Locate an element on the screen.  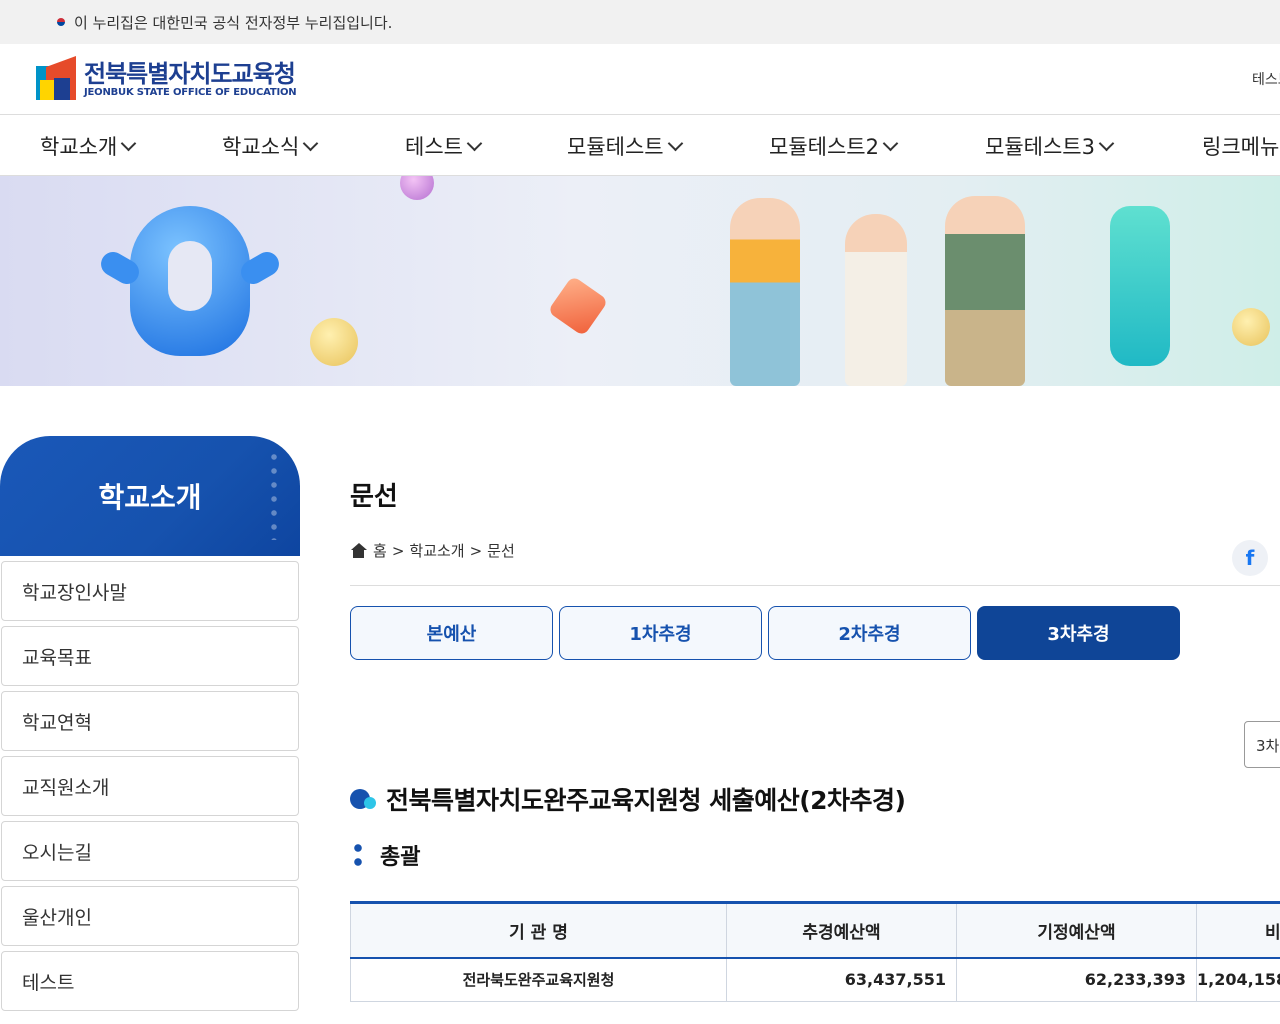
tab-main-budget: 본예산 is located at coordinates (451, 633).